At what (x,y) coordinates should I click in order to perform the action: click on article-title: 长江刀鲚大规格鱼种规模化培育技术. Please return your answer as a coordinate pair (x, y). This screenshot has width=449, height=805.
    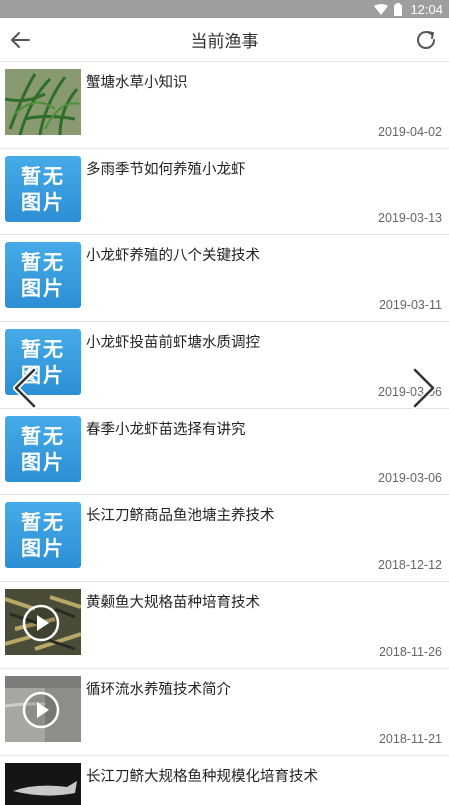
    Looking at the image, I should click on (202, 776).